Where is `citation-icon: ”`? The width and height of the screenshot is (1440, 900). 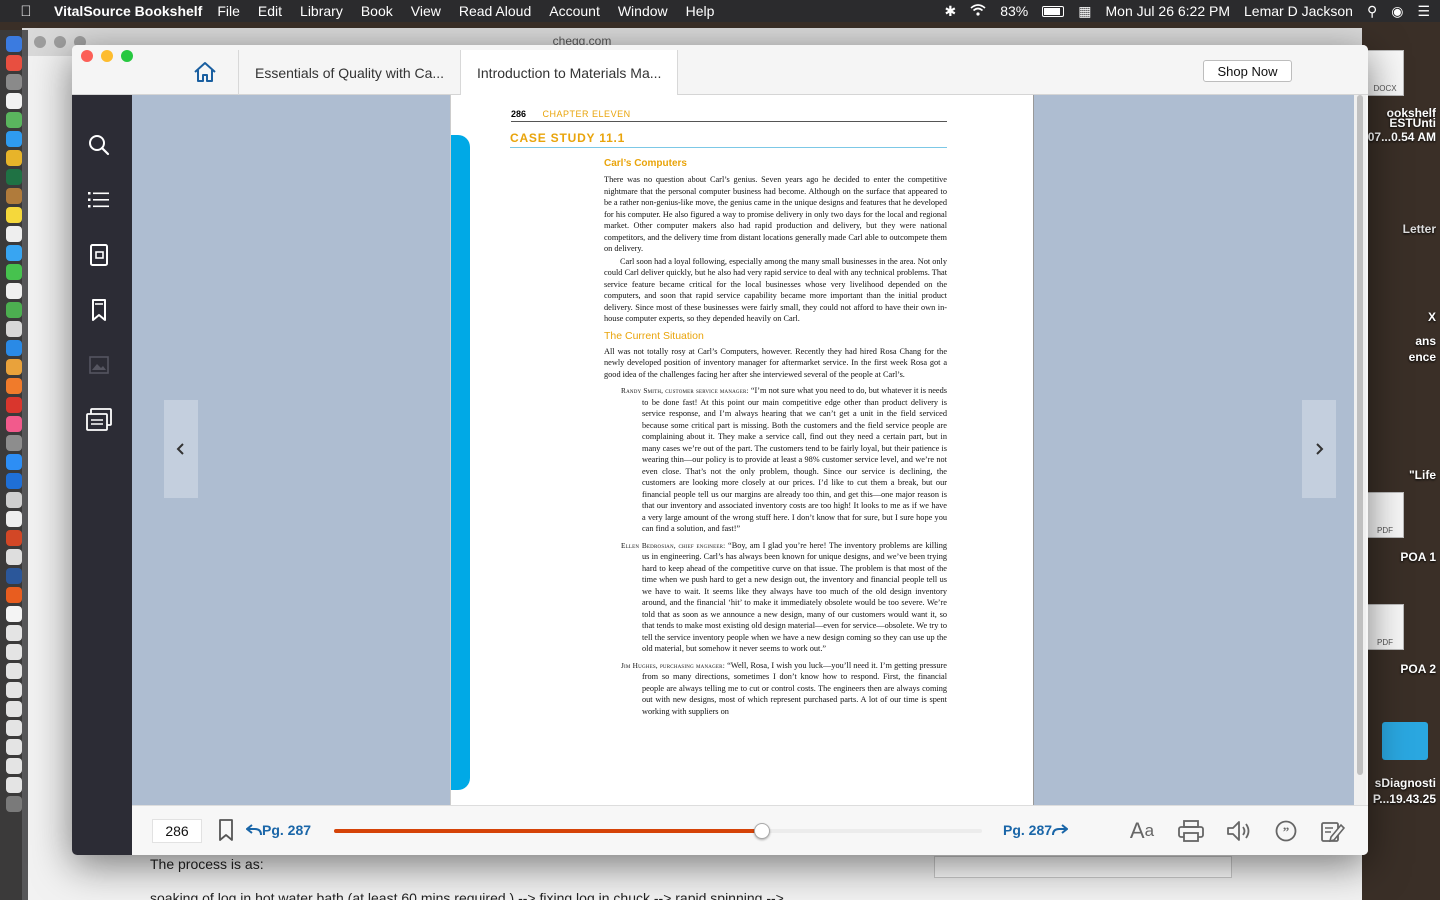 citation-icon: ” is located at coordinates (1286, 831).